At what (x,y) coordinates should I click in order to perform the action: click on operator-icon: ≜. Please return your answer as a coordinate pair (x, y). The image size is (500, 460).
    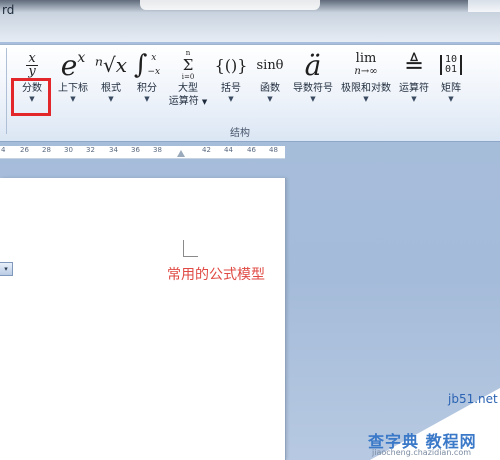
    Looking at the image, I should click on (414, 65).